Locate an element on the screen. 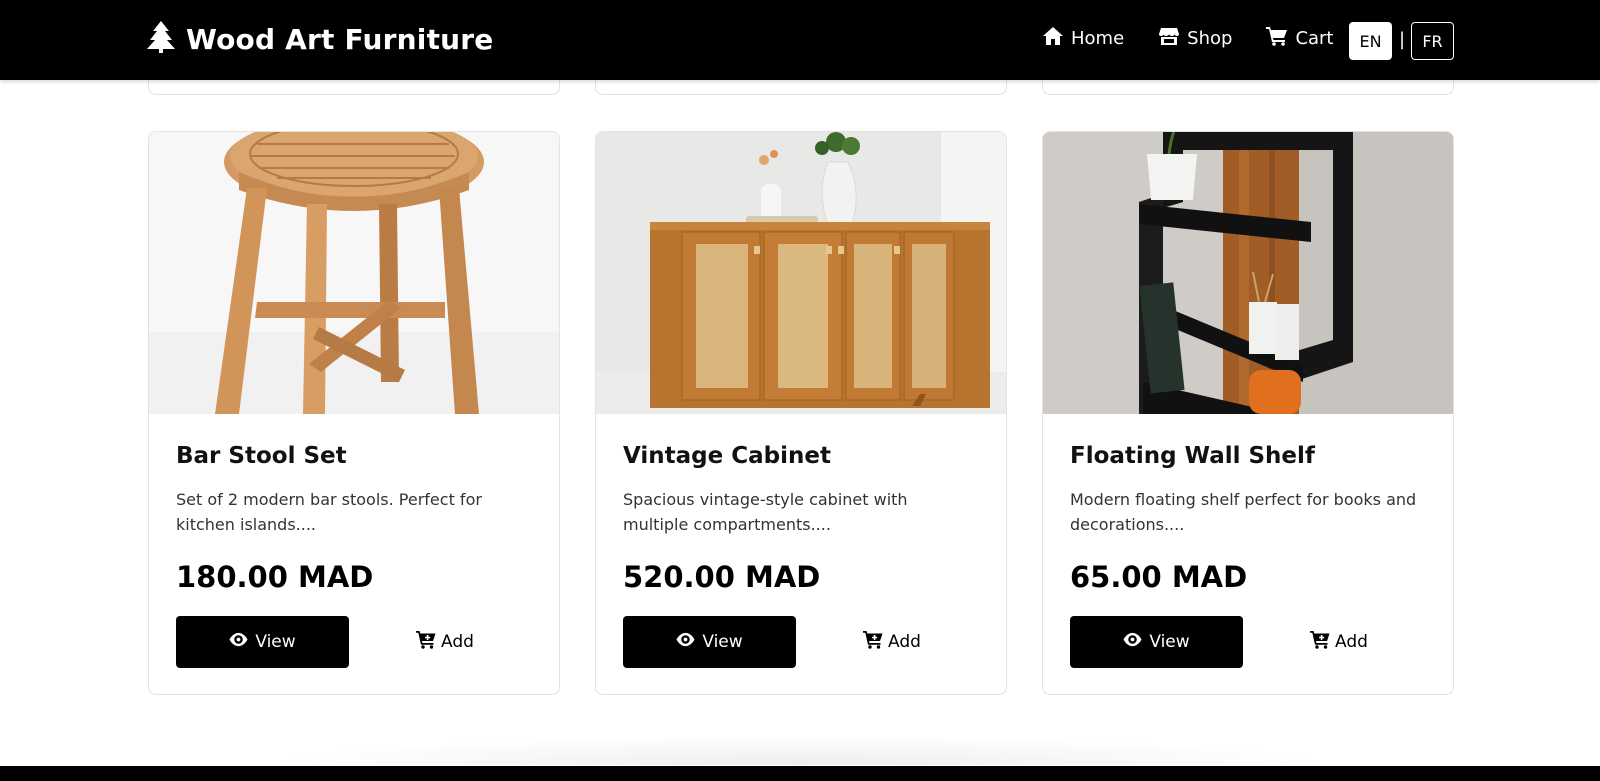 This screenshot has height=781, width=1600. language-fr-button: FR is located at coordinates (1432, 41).